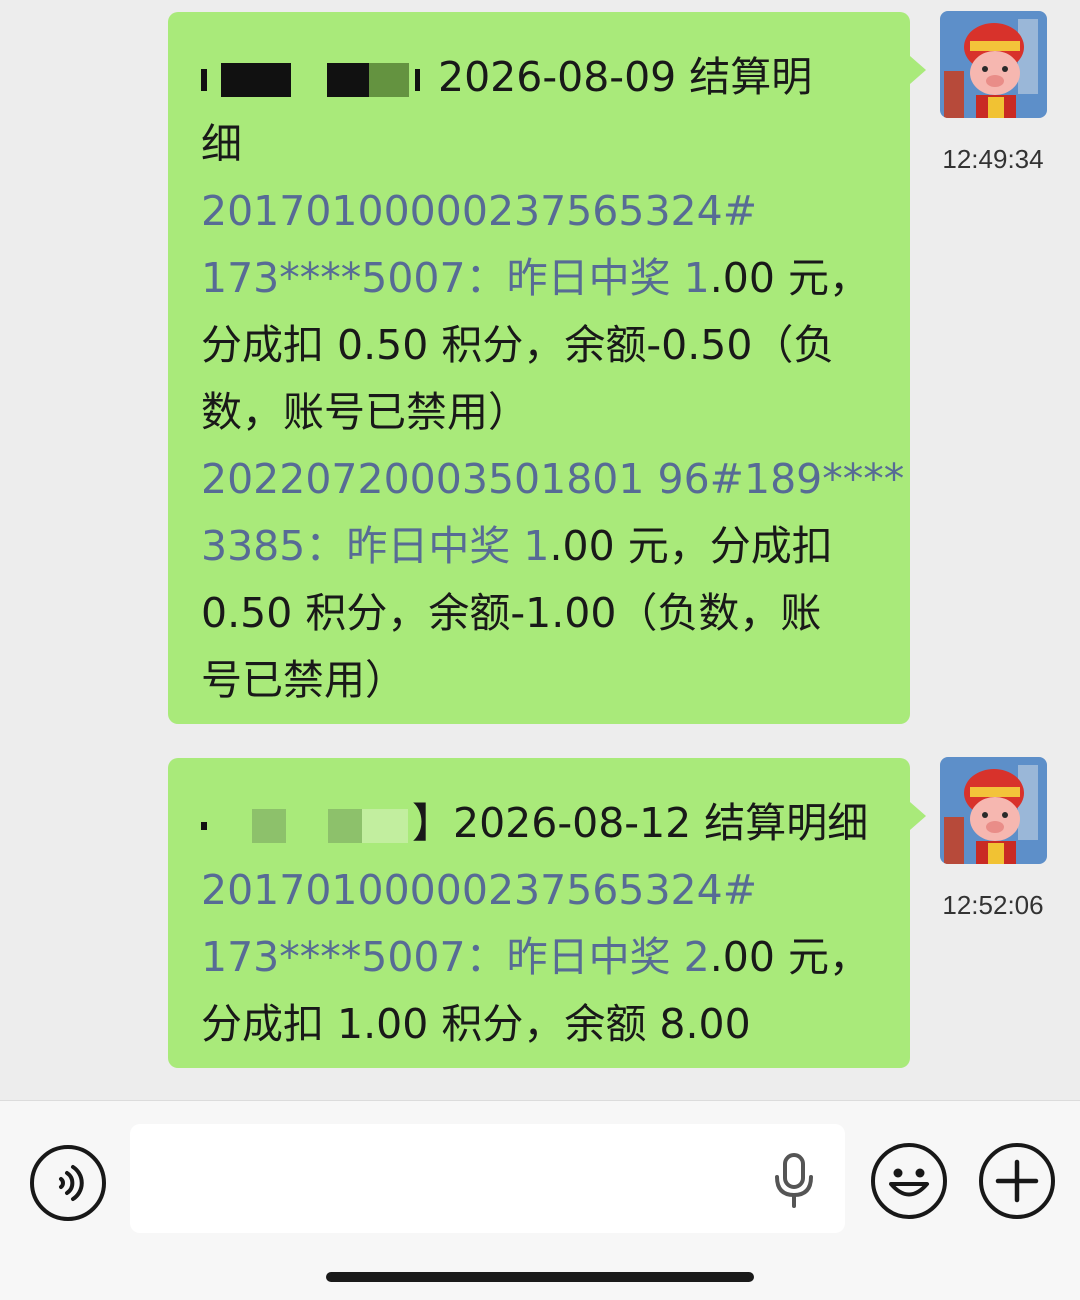 The width and height of the screenshot is (1080, 1300). Describe the element at coordinates (541, 144) in the screenshot. I see `message-line: 细` at that location.